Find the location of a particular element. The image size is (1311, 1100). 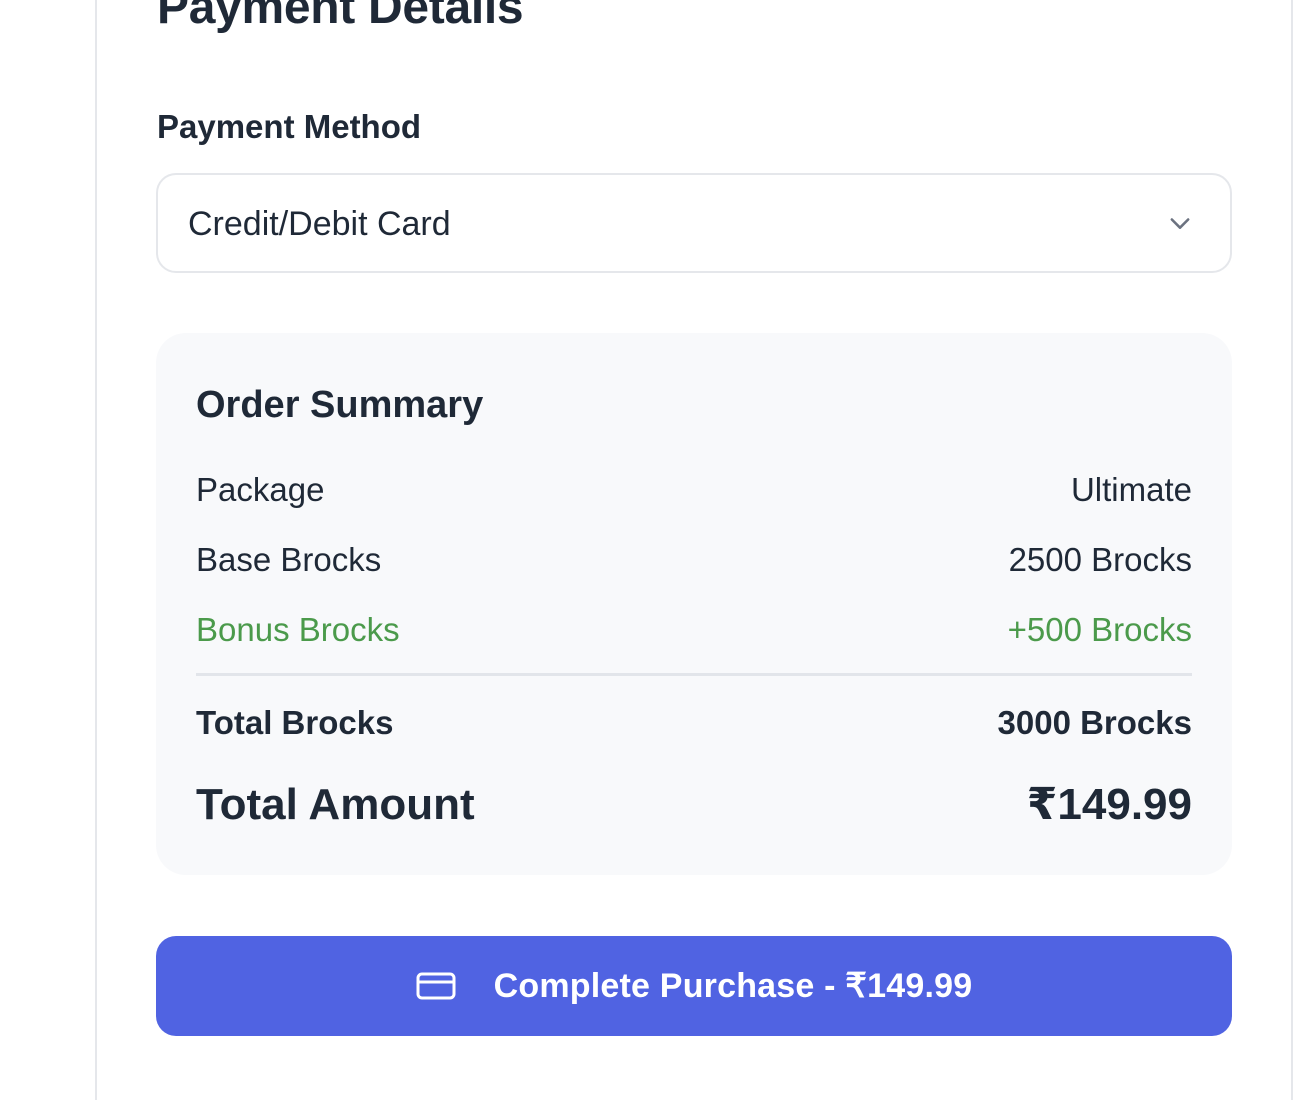

credit-card-icon is located at coordinates (436, 986).